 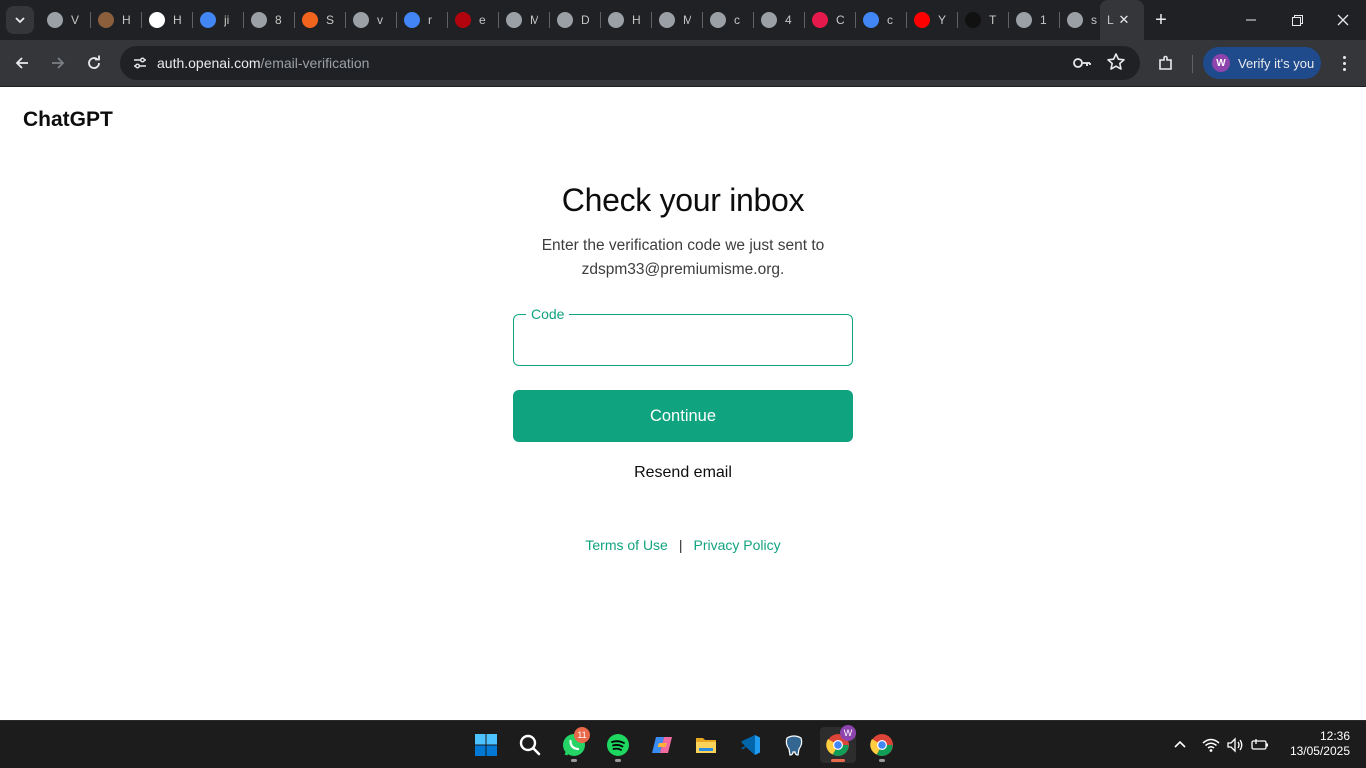 What do you see at coordinates (65, 20) in the screenshot?
I see `tab: V` at bounding box center [65, 20].